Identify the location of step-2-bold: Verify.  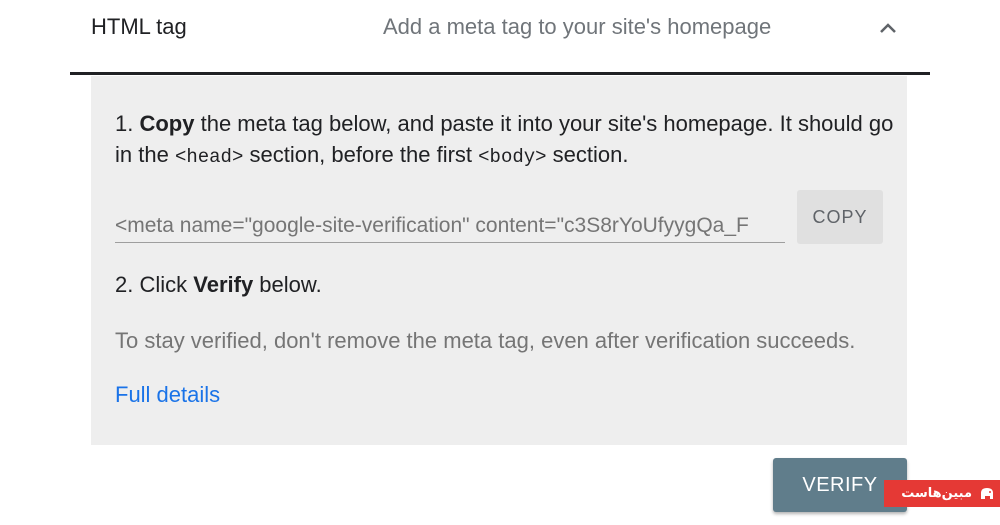
(223, 284).